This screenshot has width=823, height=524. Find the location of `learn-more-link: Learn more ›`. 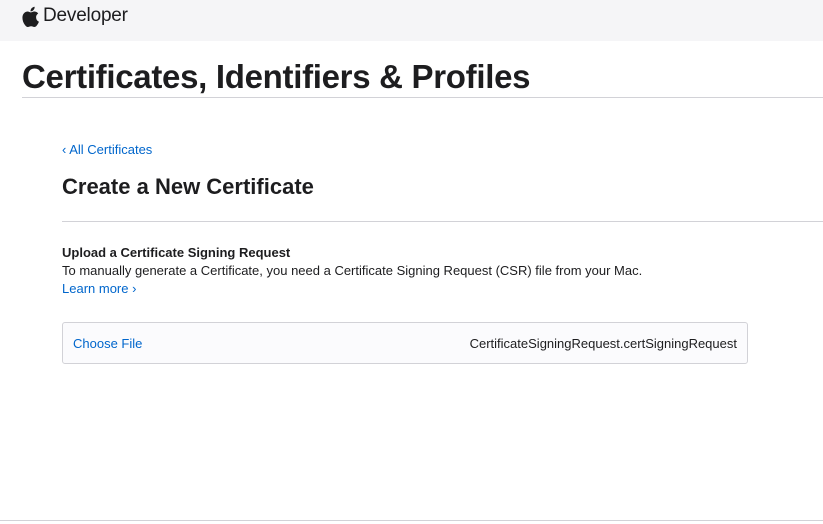

learn-more-link: Learn more › is located at coordinates (99, 288).